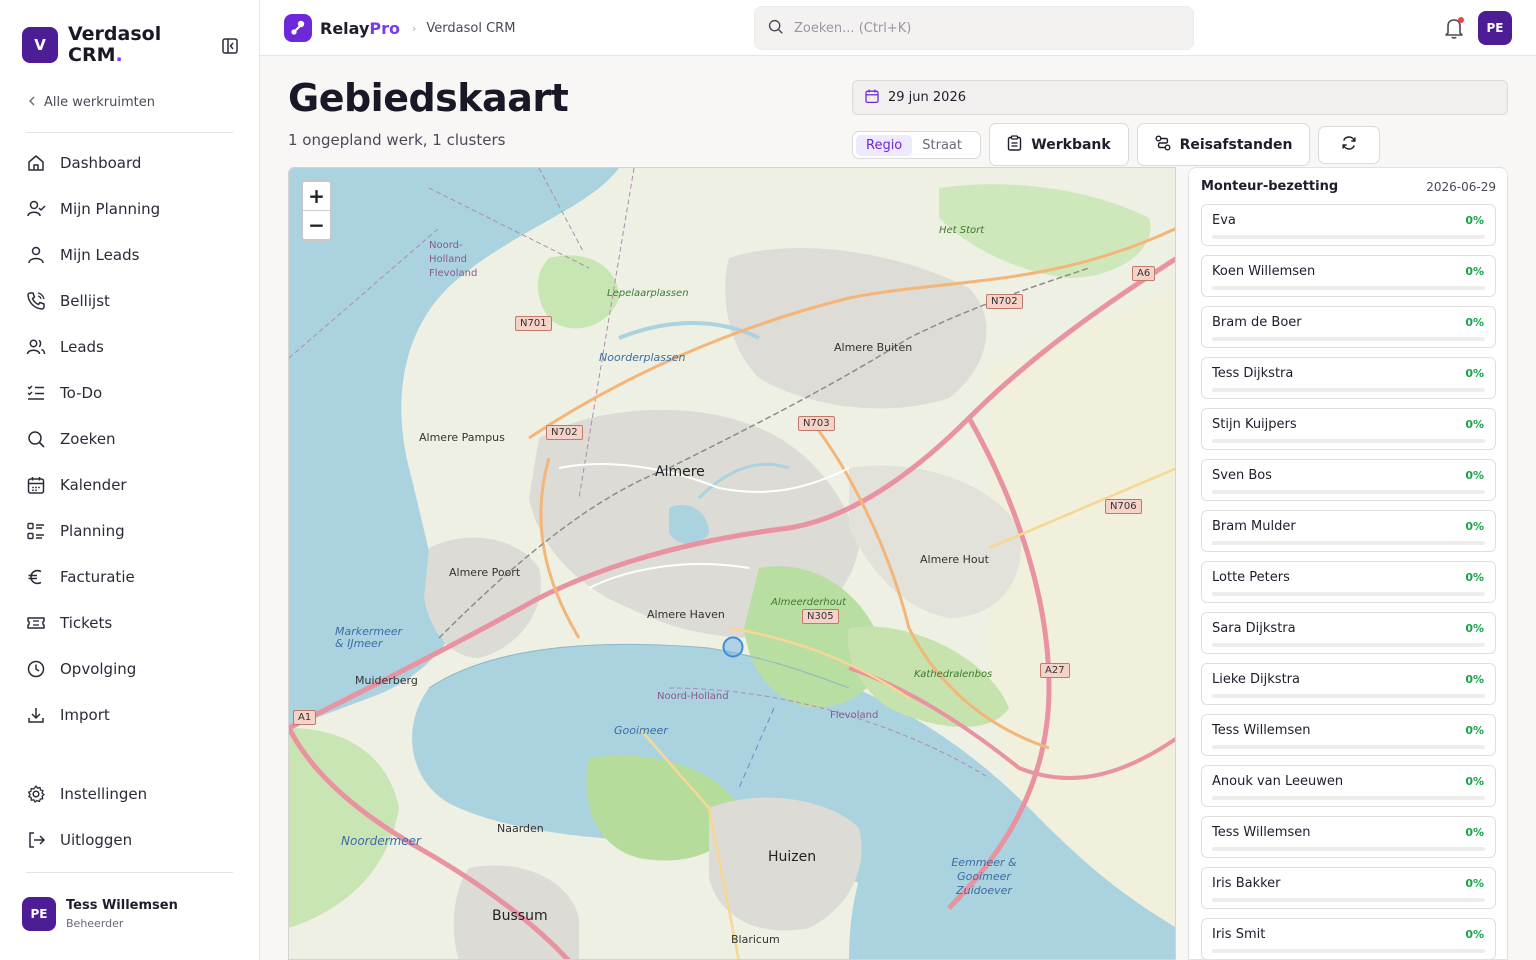  Describe the element at coordinates (1348, 684) in the screenshot. I see `technician-row: Lieke Dijkstra 0%` at that location.